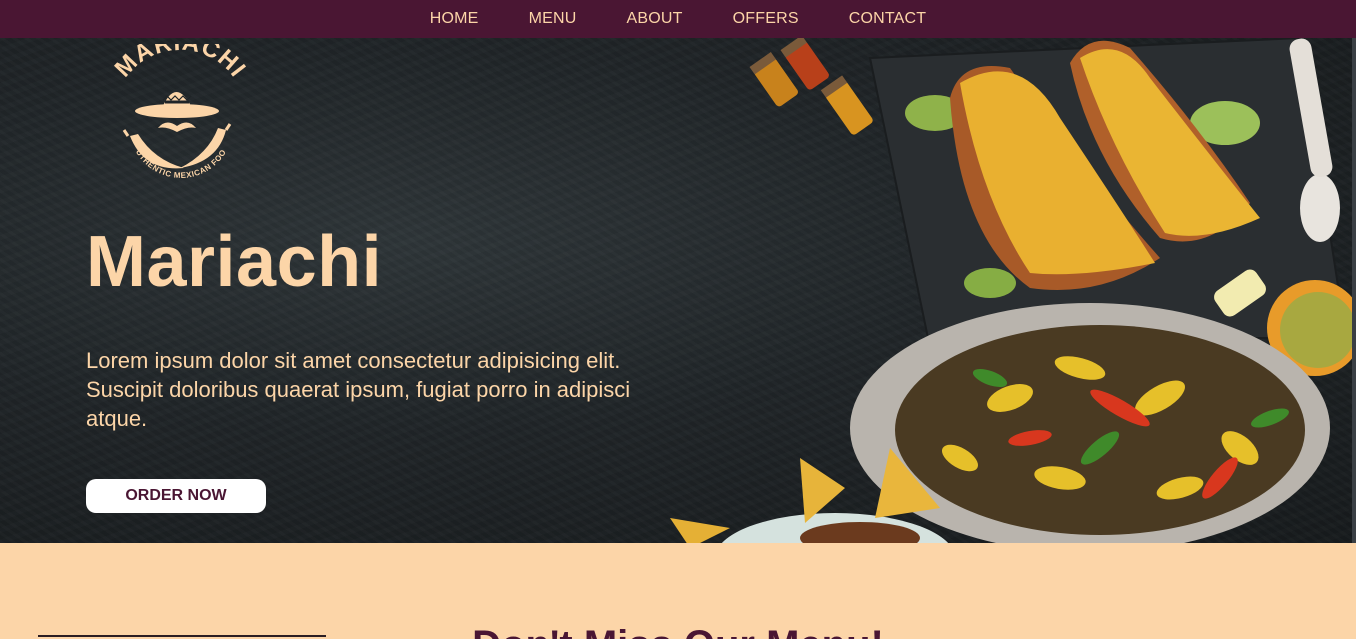  Describe the element at coordinates (654, 19) in the screenshot. I see `nav-about-link: ABOUT` at that location.